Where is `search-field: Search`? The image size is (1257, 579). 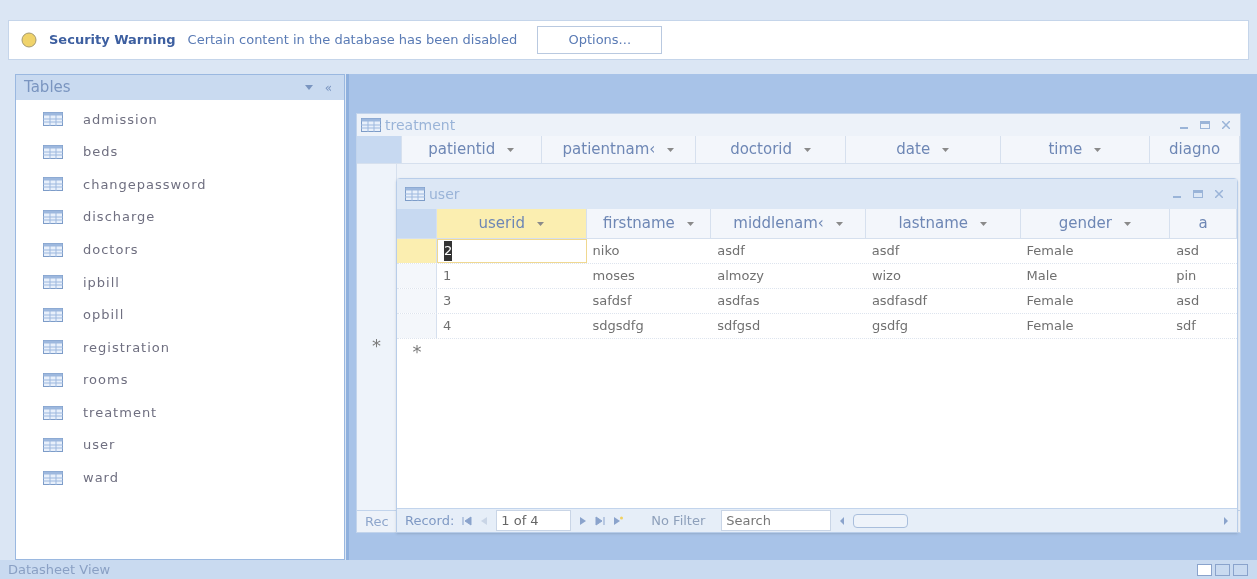
search-field: Search is located at coordinates (776, 520).